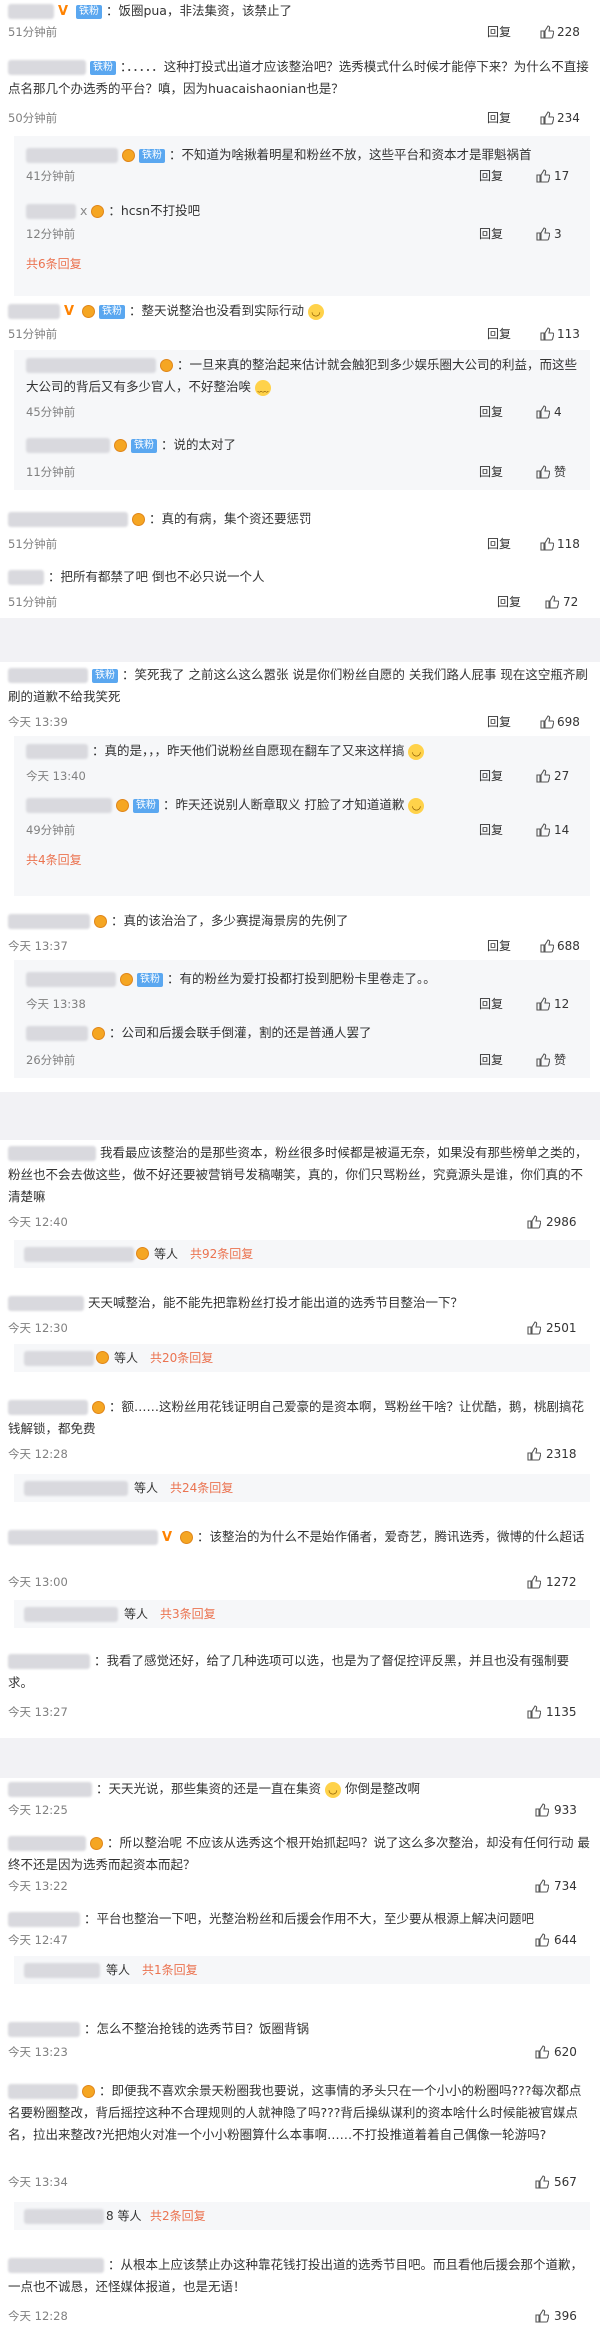 The image size is (600, 2344). I want to click on more-replies-link: 共4条回复, so click(54, 860).